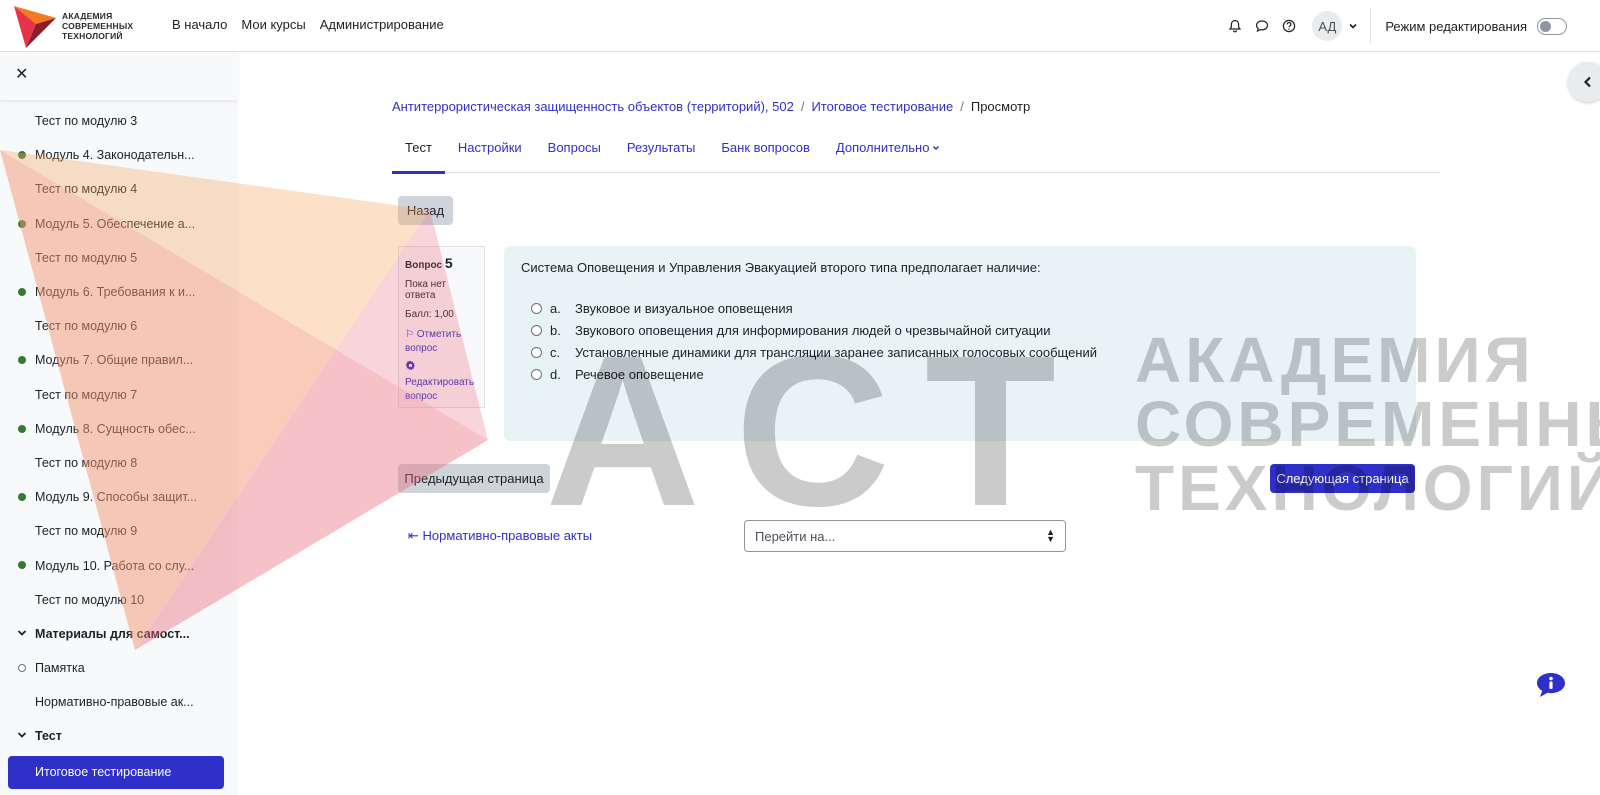 Image resolution: width=1600 pixels, height=795 pixels. Describe the element at coordinates (474, 478) in the screenshot. I see `previous-page-button: Предыдущая страница` at that location.